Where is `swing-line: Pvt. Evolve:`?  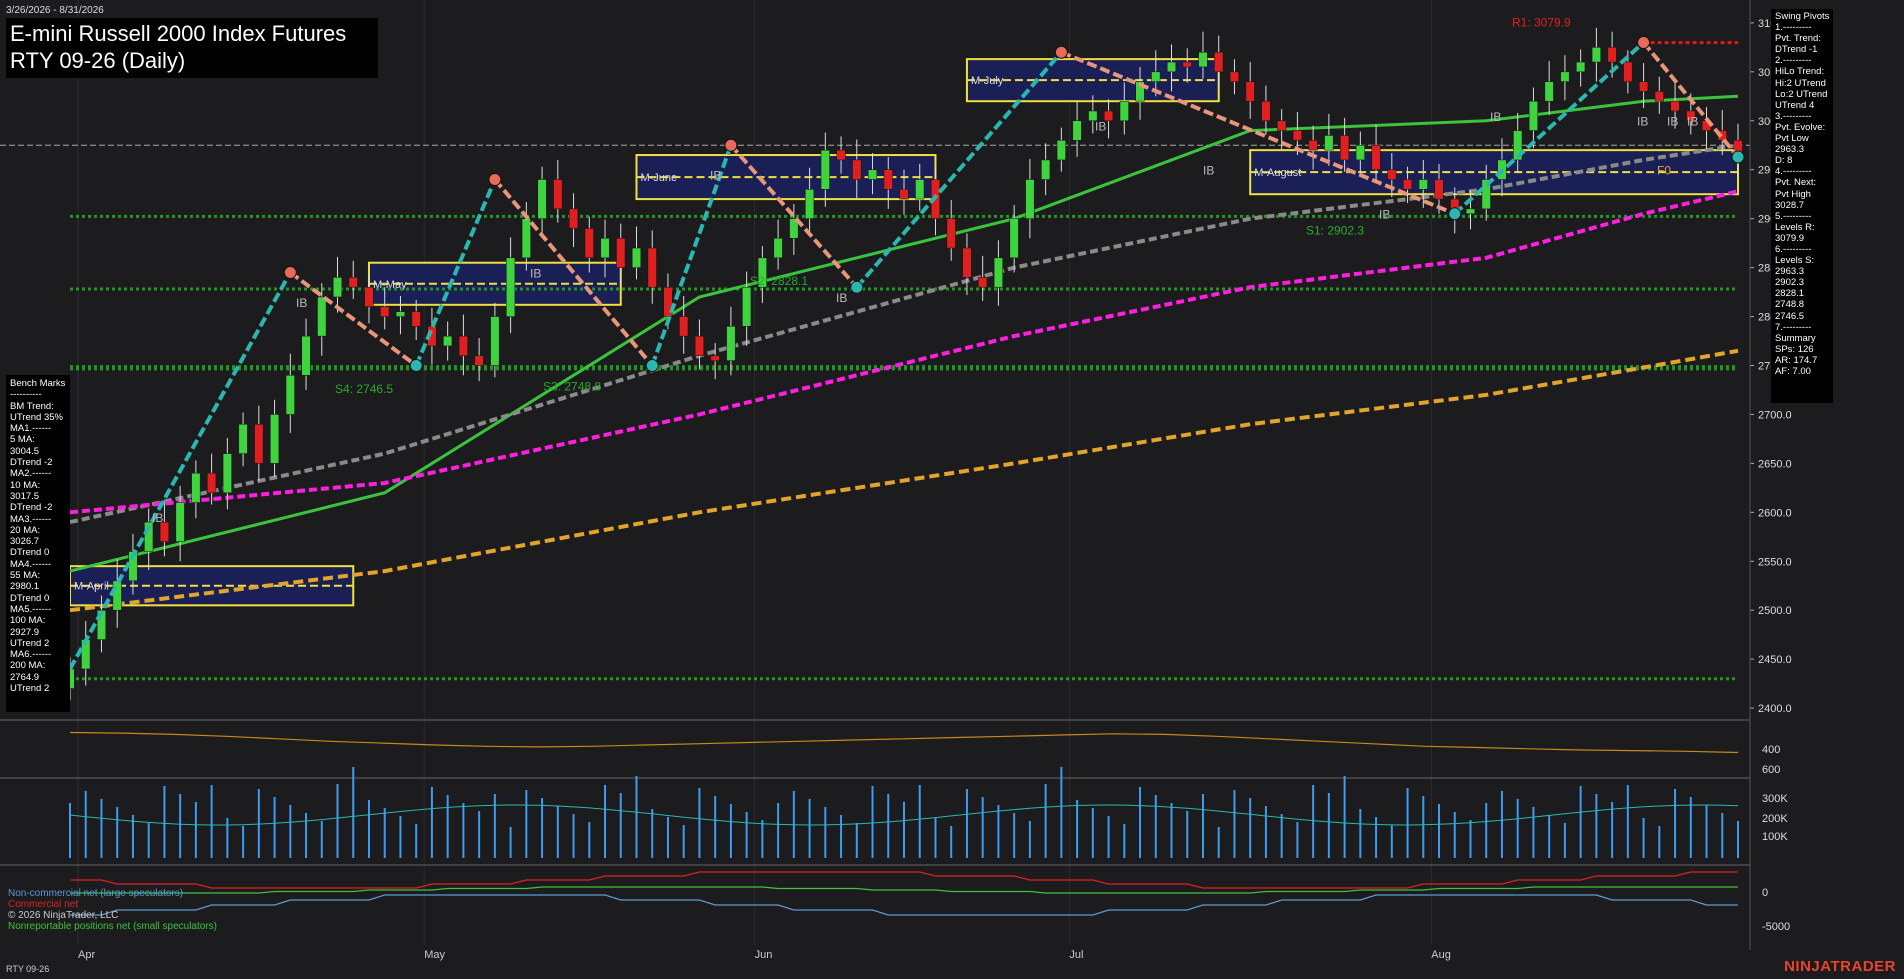
swing-line: Pvt. Evolve: is located at coordinates (1800, 127).